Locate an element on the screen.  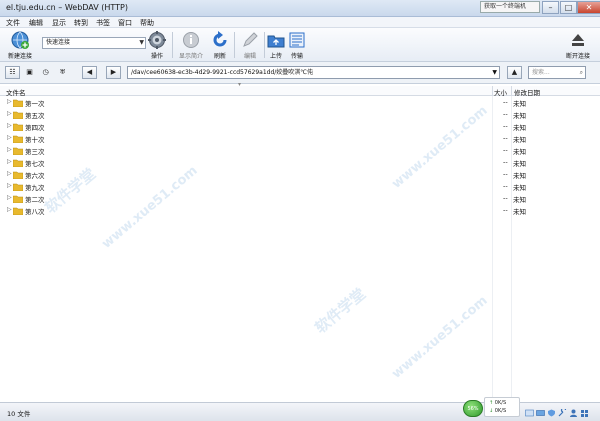
minimize-button: – is located at coordinates (550, 7).